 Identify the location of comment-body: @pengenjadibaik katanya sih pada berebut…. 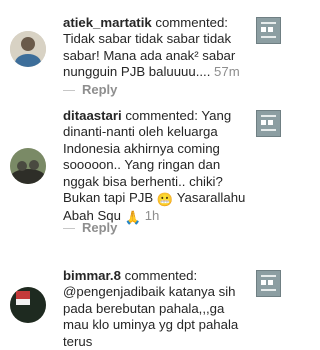
(151, 316).